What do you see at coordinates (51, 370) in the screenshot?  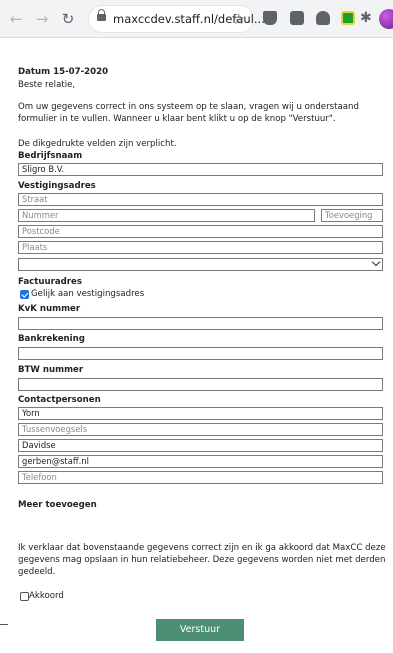 I see `vat-label: BTW nummer` at bounding box center [51, 370].